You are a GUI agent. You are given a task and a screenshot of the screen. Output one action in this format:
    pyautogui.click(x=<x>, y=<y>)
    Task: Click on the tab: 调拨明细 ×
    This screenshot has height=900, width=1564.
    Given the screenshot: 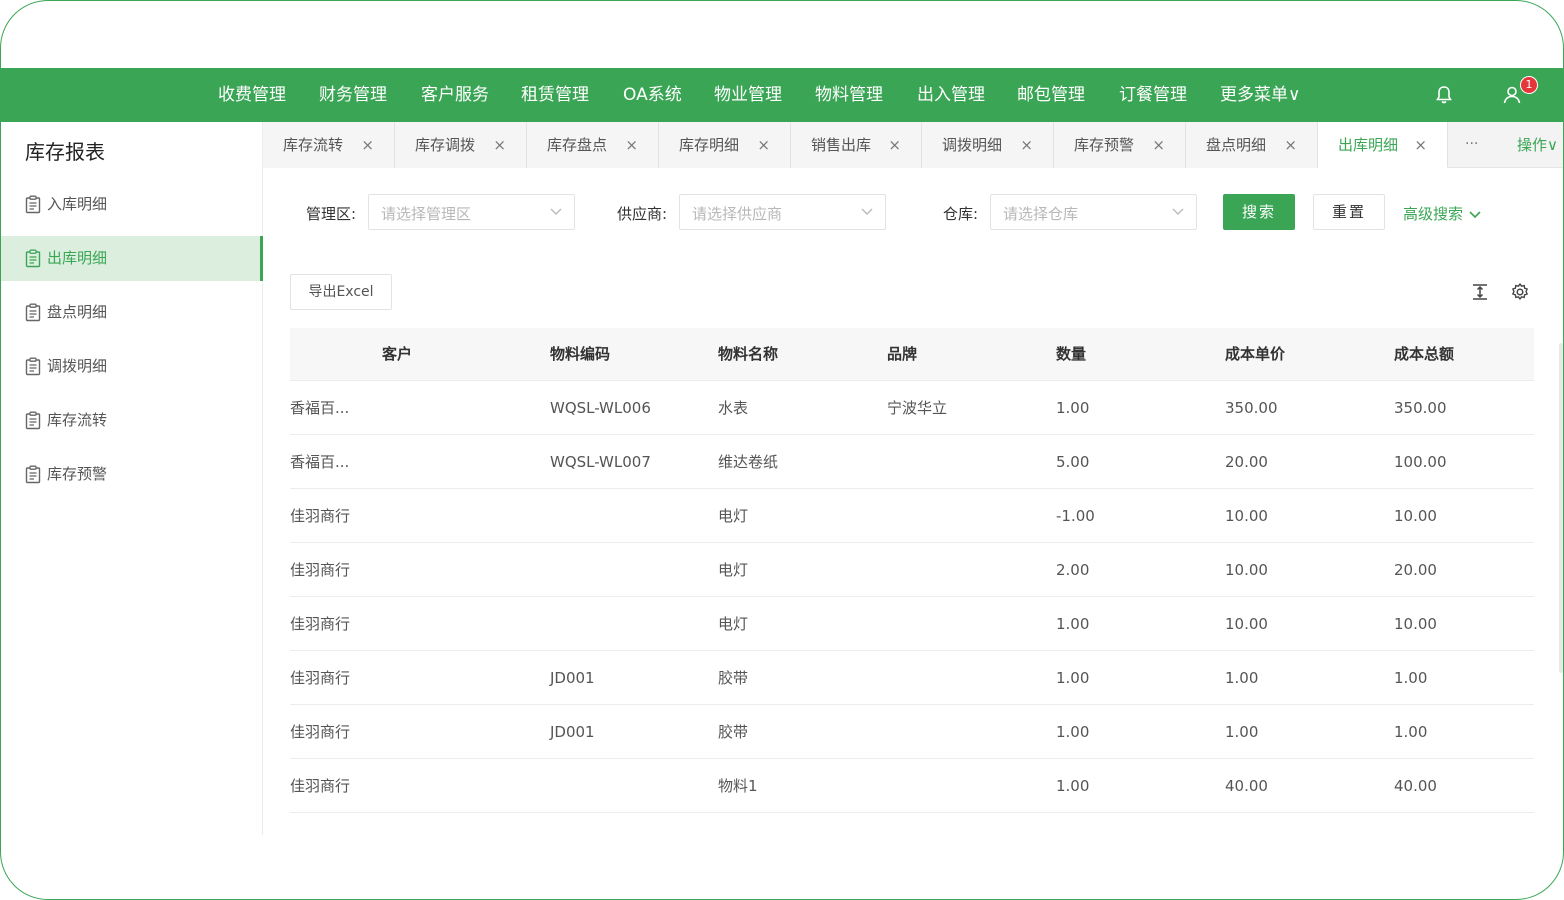 What is the action you would take?
    pyautogui.click(x=988, y=145)
    